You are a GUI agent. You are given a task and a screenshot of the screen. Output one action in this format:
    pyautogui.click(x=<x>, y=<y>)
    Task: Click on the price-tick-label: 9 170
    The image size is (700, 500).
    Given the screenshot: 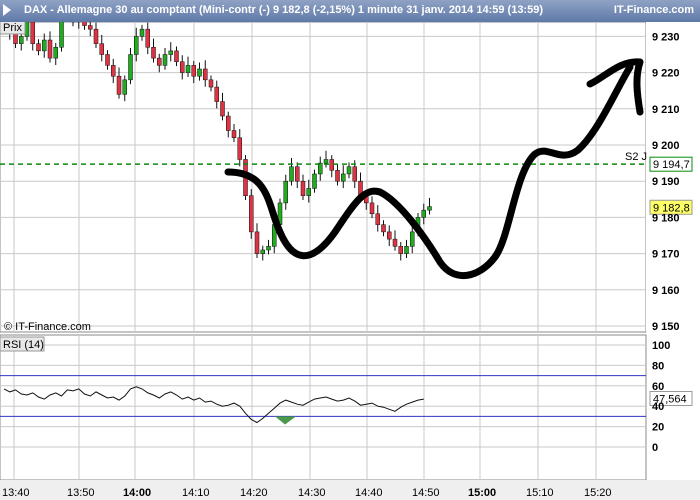 What is the action you would take?
    pyautogui.click(x=666, y=255)
    